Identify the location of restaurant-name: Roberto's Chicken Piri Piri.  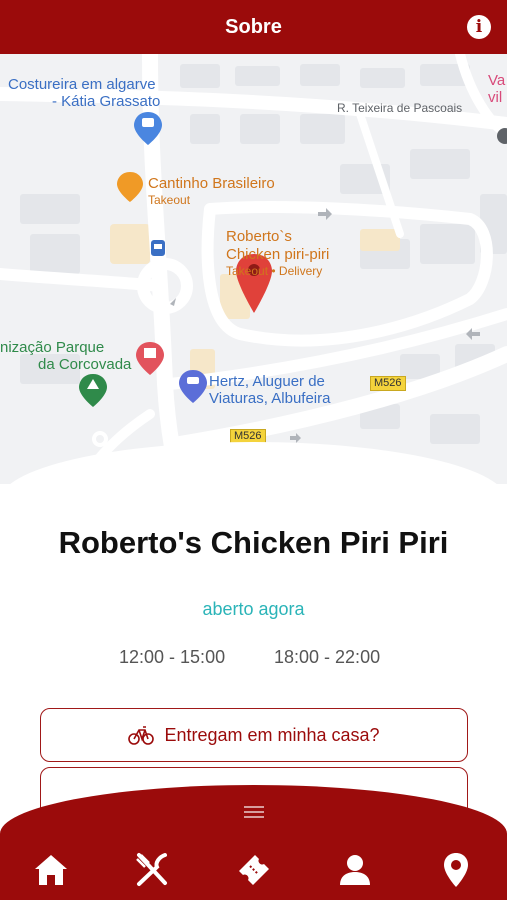
(253, 542).